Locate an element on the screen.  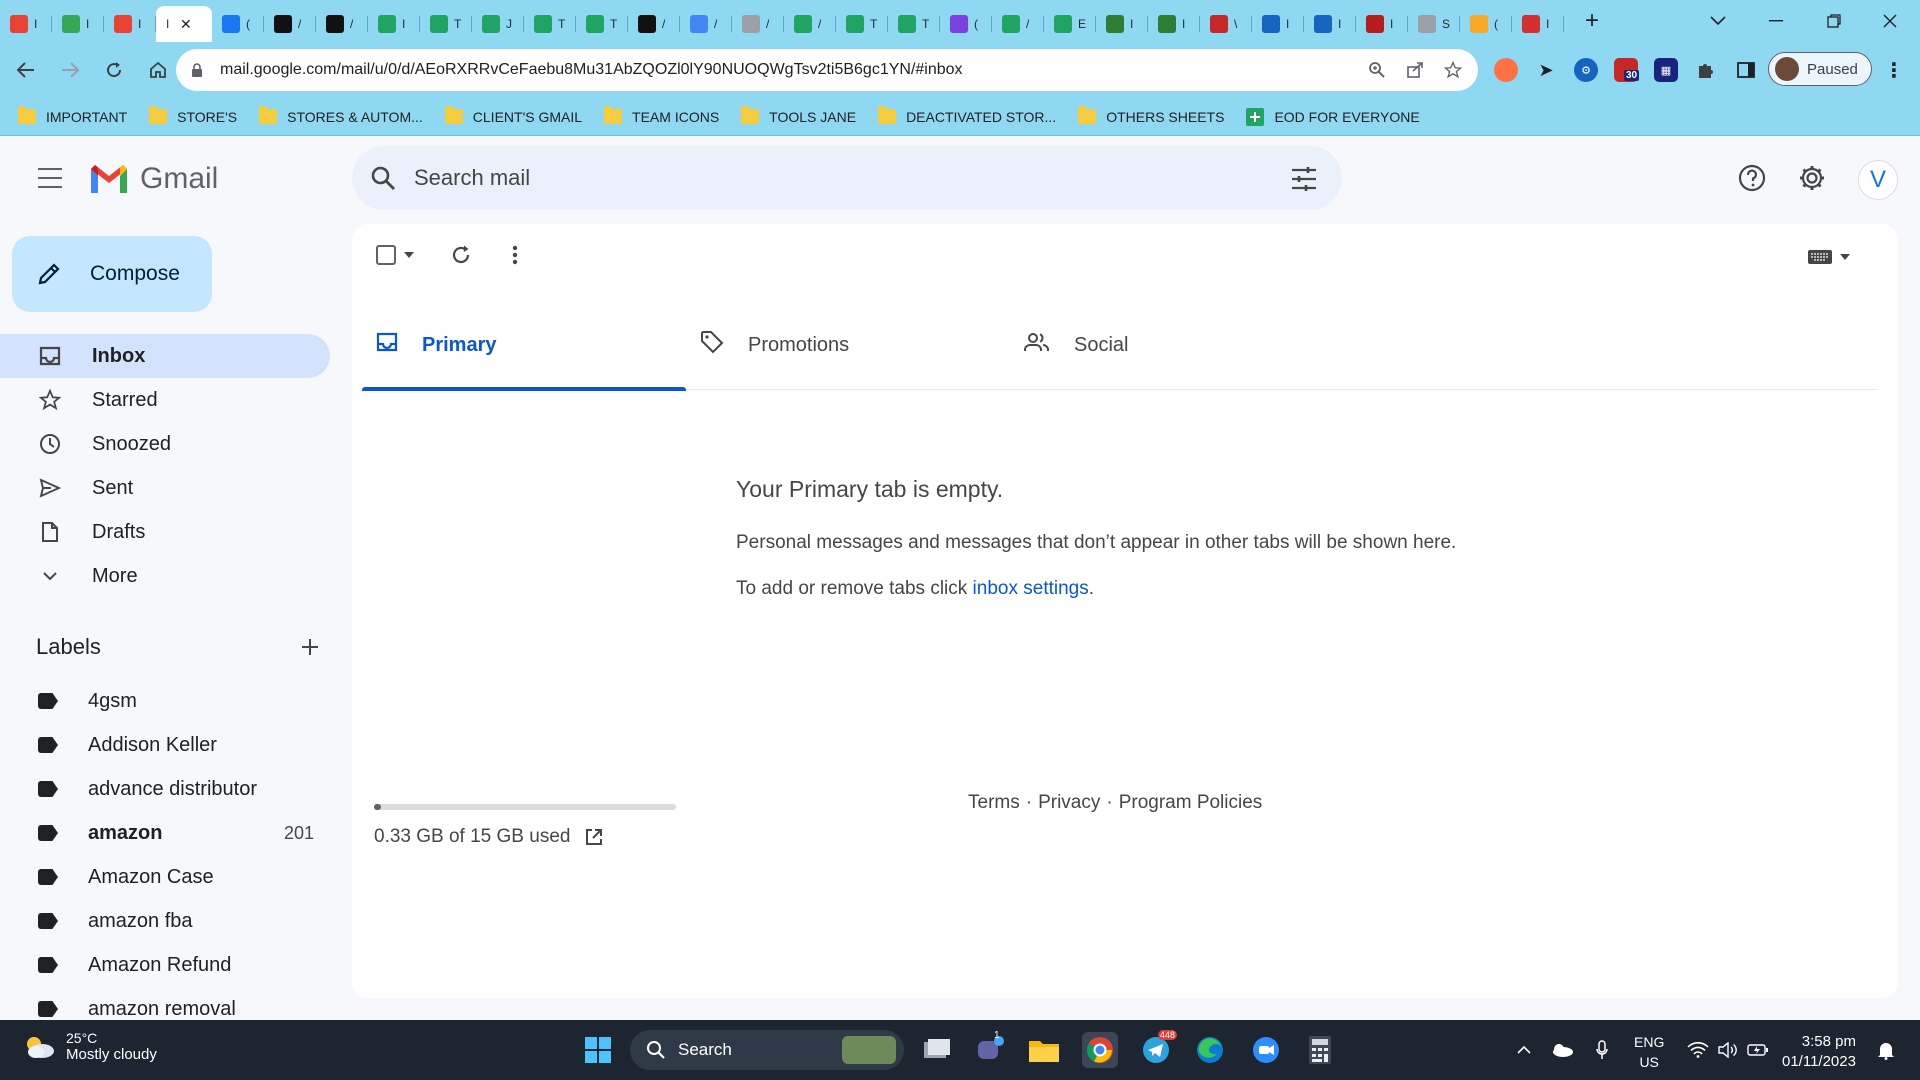
wifi-icon is located at coordinates (1698, 1050).